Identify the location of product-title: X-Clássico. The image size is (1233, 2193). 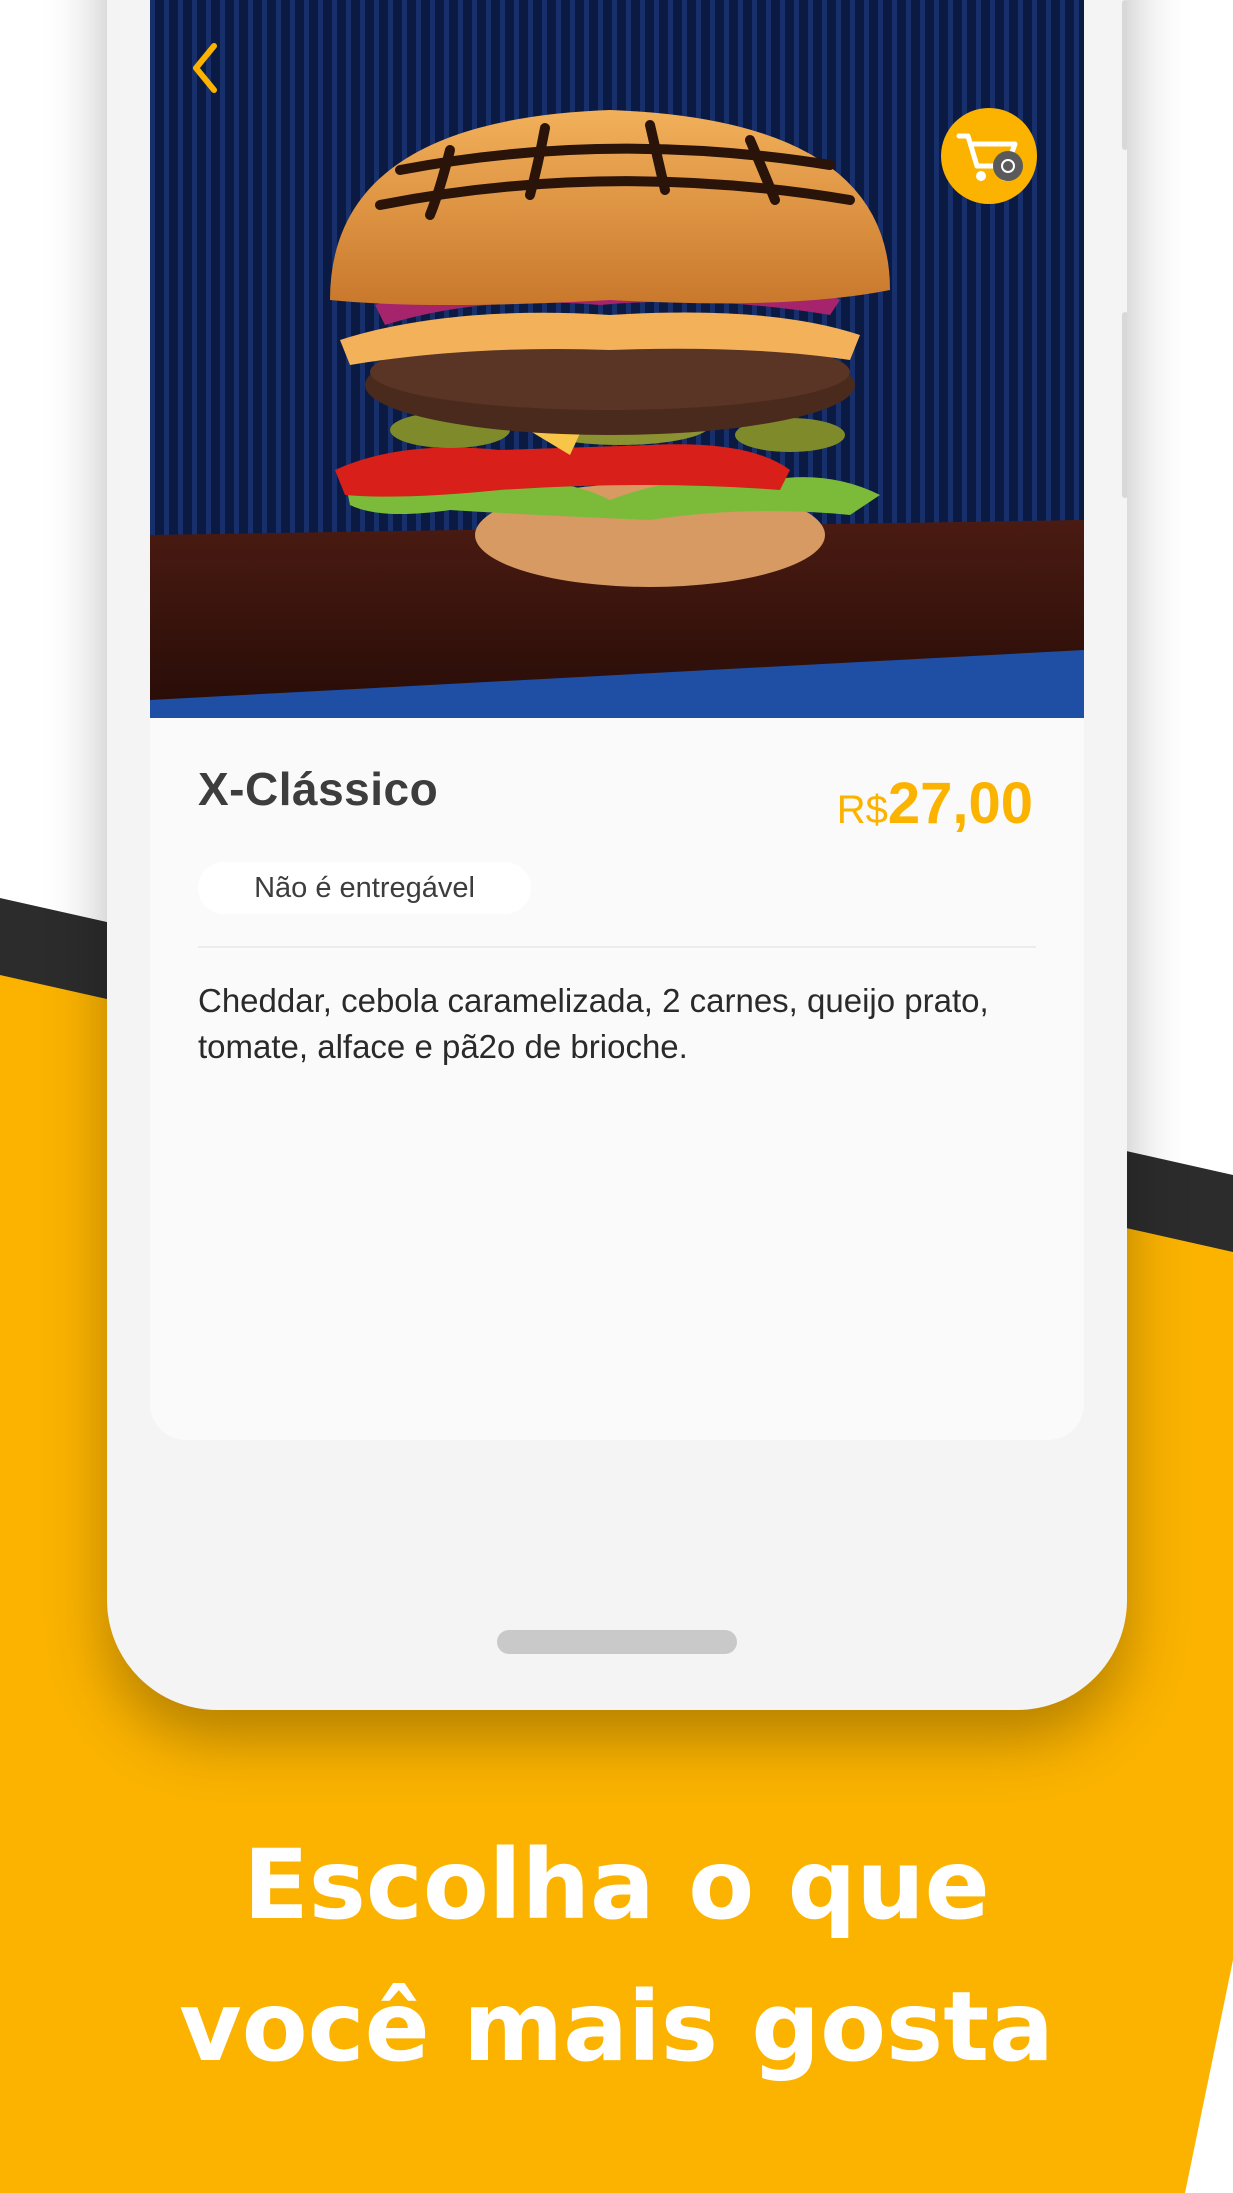
(318, 789).